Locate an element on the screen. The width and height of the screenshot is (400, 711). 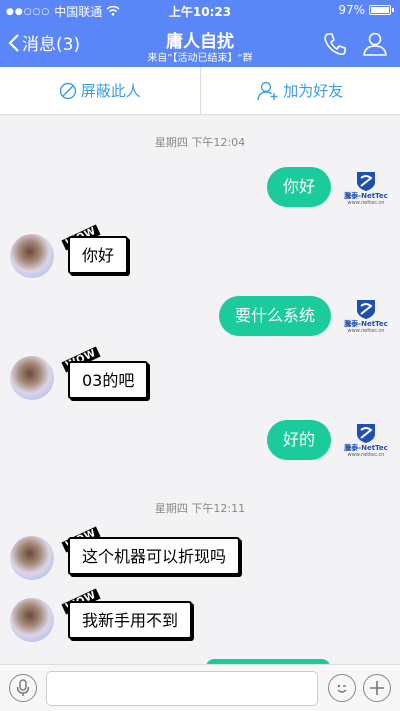
call-button is located at coordinates (335, 46).